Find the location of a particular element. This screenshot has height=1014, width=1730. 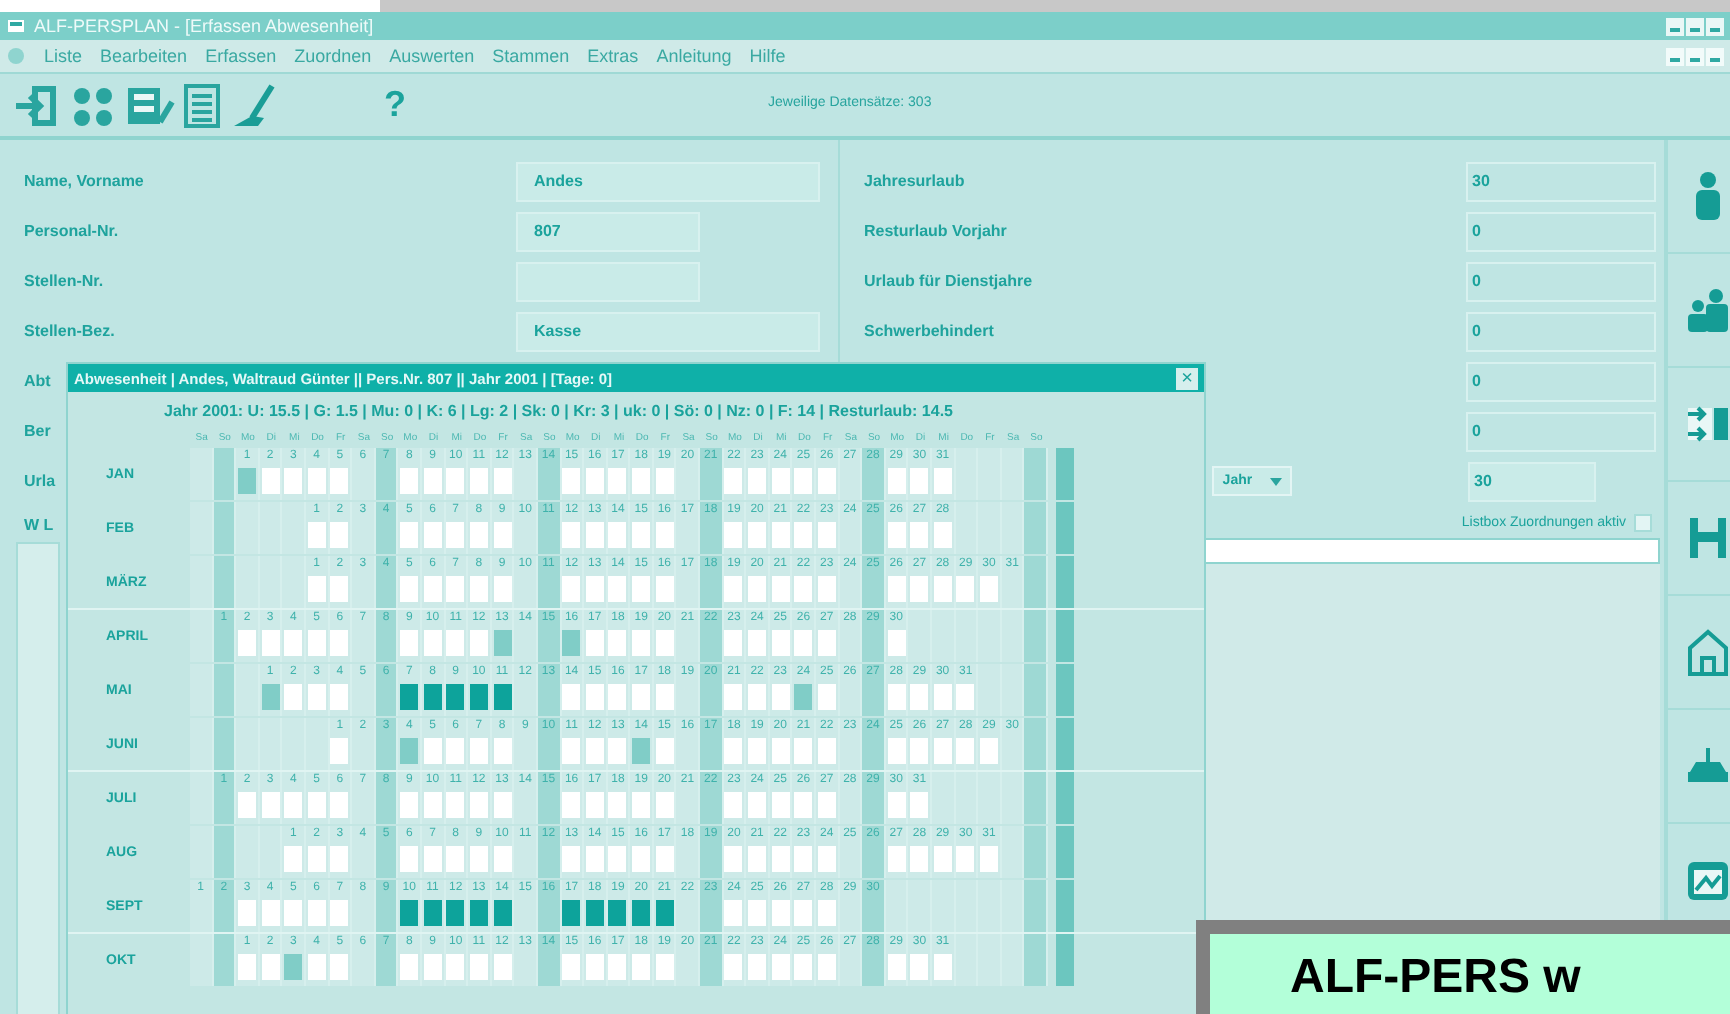

field-label: Urla is located at coordinates (40, 481).